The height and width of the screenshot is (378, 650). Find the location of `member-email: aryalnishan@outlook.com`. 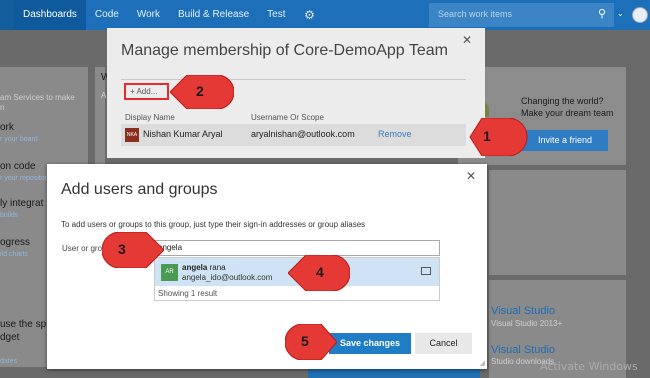

member-email: aryalnishan@outlook.com is located at coordinates (303, 134).